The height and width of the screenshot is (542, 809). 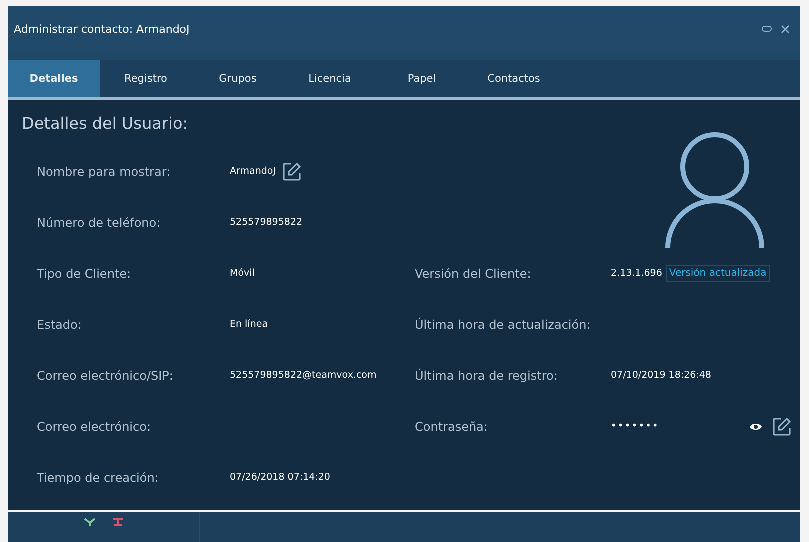 What do you see at coordinates (473, 273) in the screenshot?
I see `field-label: Versión del Cliente:` at bounding box center [473, 273].